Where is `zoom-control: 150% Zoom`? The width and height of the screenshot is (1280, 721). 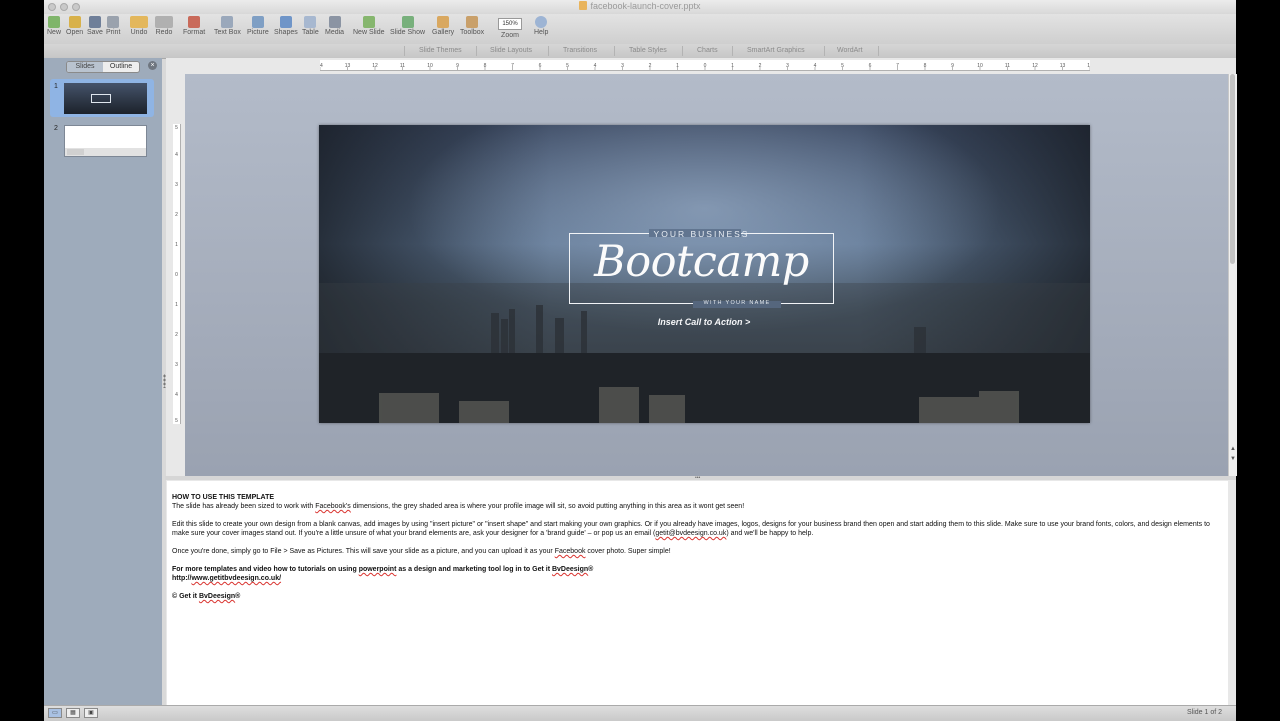
zoom-control: 150% Zoom is located at coordinates (510, 27).